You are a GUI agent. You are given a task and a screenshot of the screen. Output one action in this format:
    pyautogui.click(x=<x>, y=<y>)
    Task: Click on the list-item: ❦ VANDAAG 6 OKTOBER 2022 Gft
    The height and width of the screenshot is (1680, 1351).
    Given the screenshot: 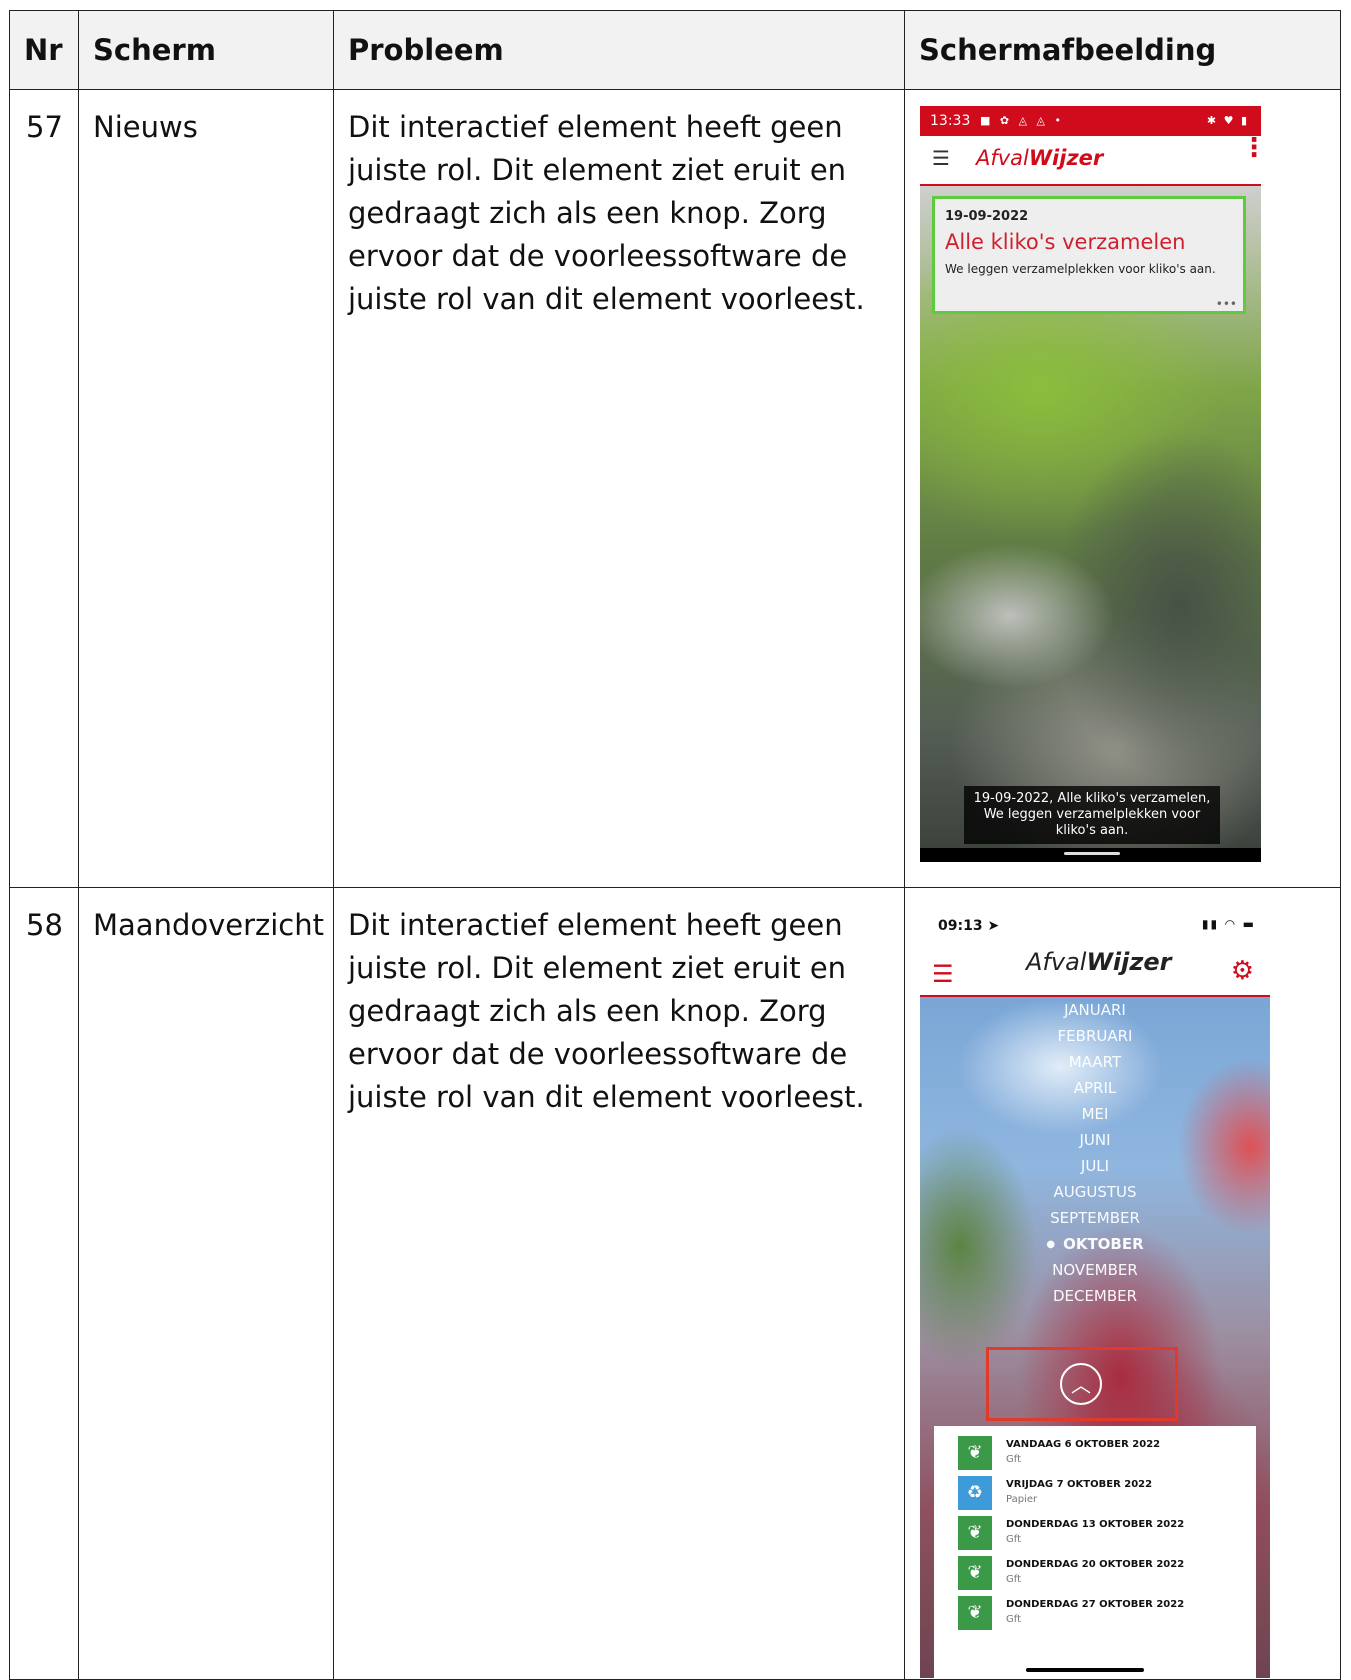 What is the action you would take?
    pyautogui.click(x=1107, y=1456)
    